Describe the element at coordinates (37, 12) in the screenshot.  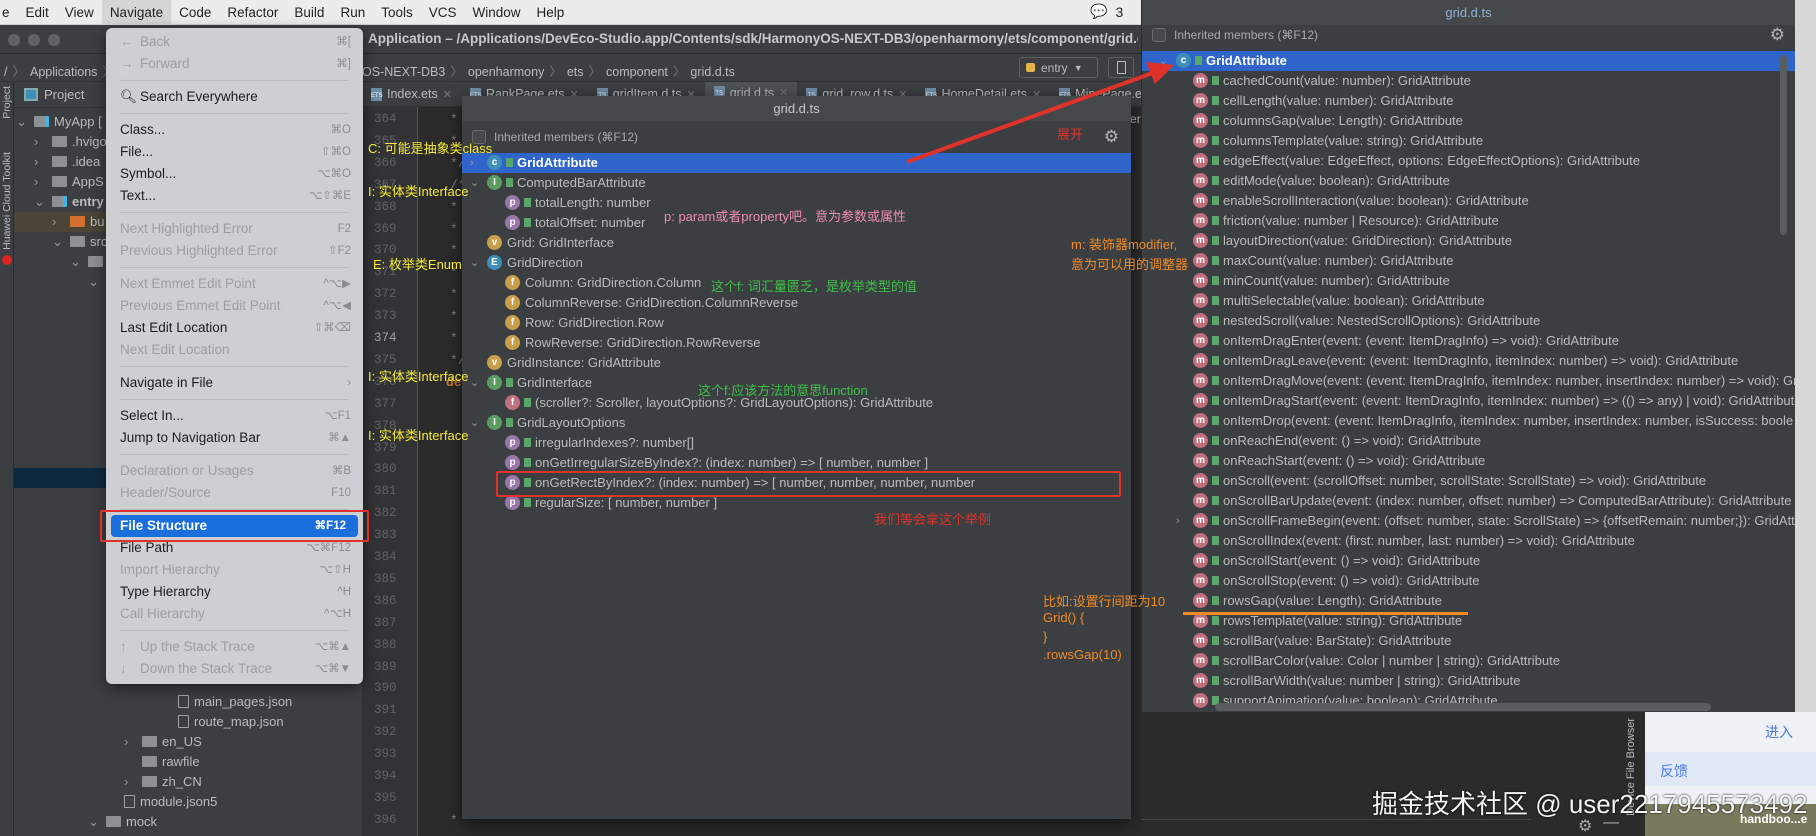
I see `menu-edit: Edit` at that location.